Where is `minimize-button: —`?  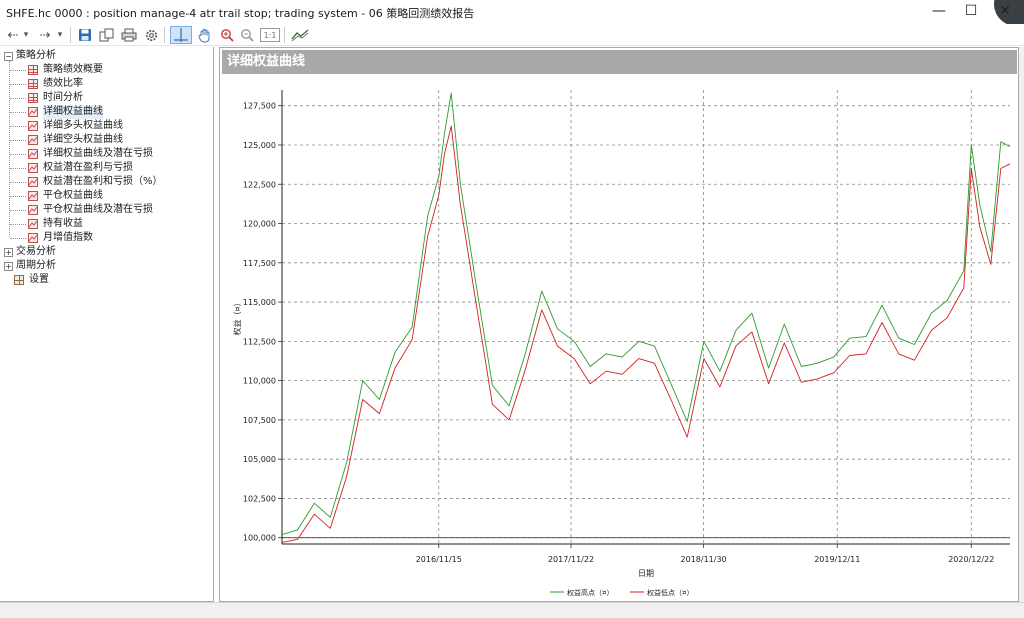 minimize-button: — is located at coordinates (939, 11).